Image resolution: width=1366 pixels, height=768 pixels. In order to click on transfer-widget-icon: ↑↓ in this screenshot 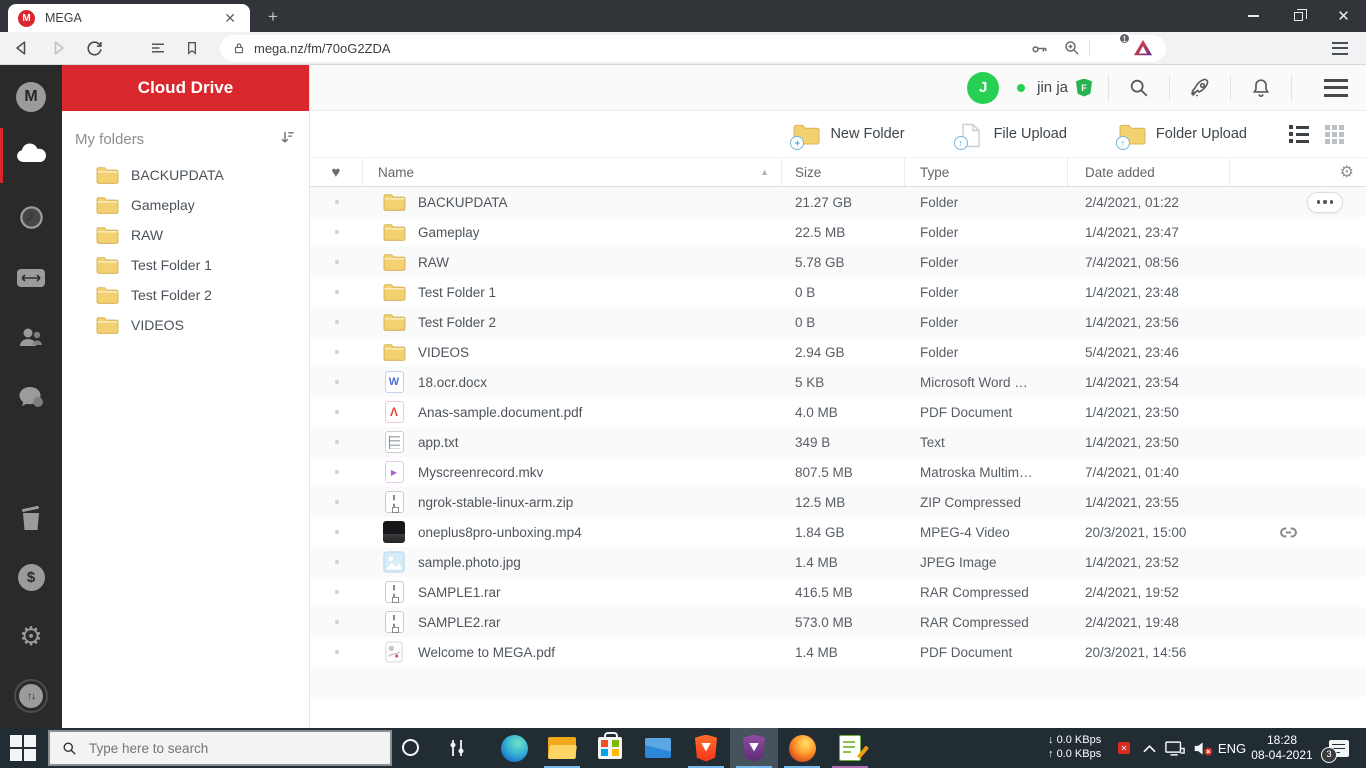, I will do `click(31, 696)`.